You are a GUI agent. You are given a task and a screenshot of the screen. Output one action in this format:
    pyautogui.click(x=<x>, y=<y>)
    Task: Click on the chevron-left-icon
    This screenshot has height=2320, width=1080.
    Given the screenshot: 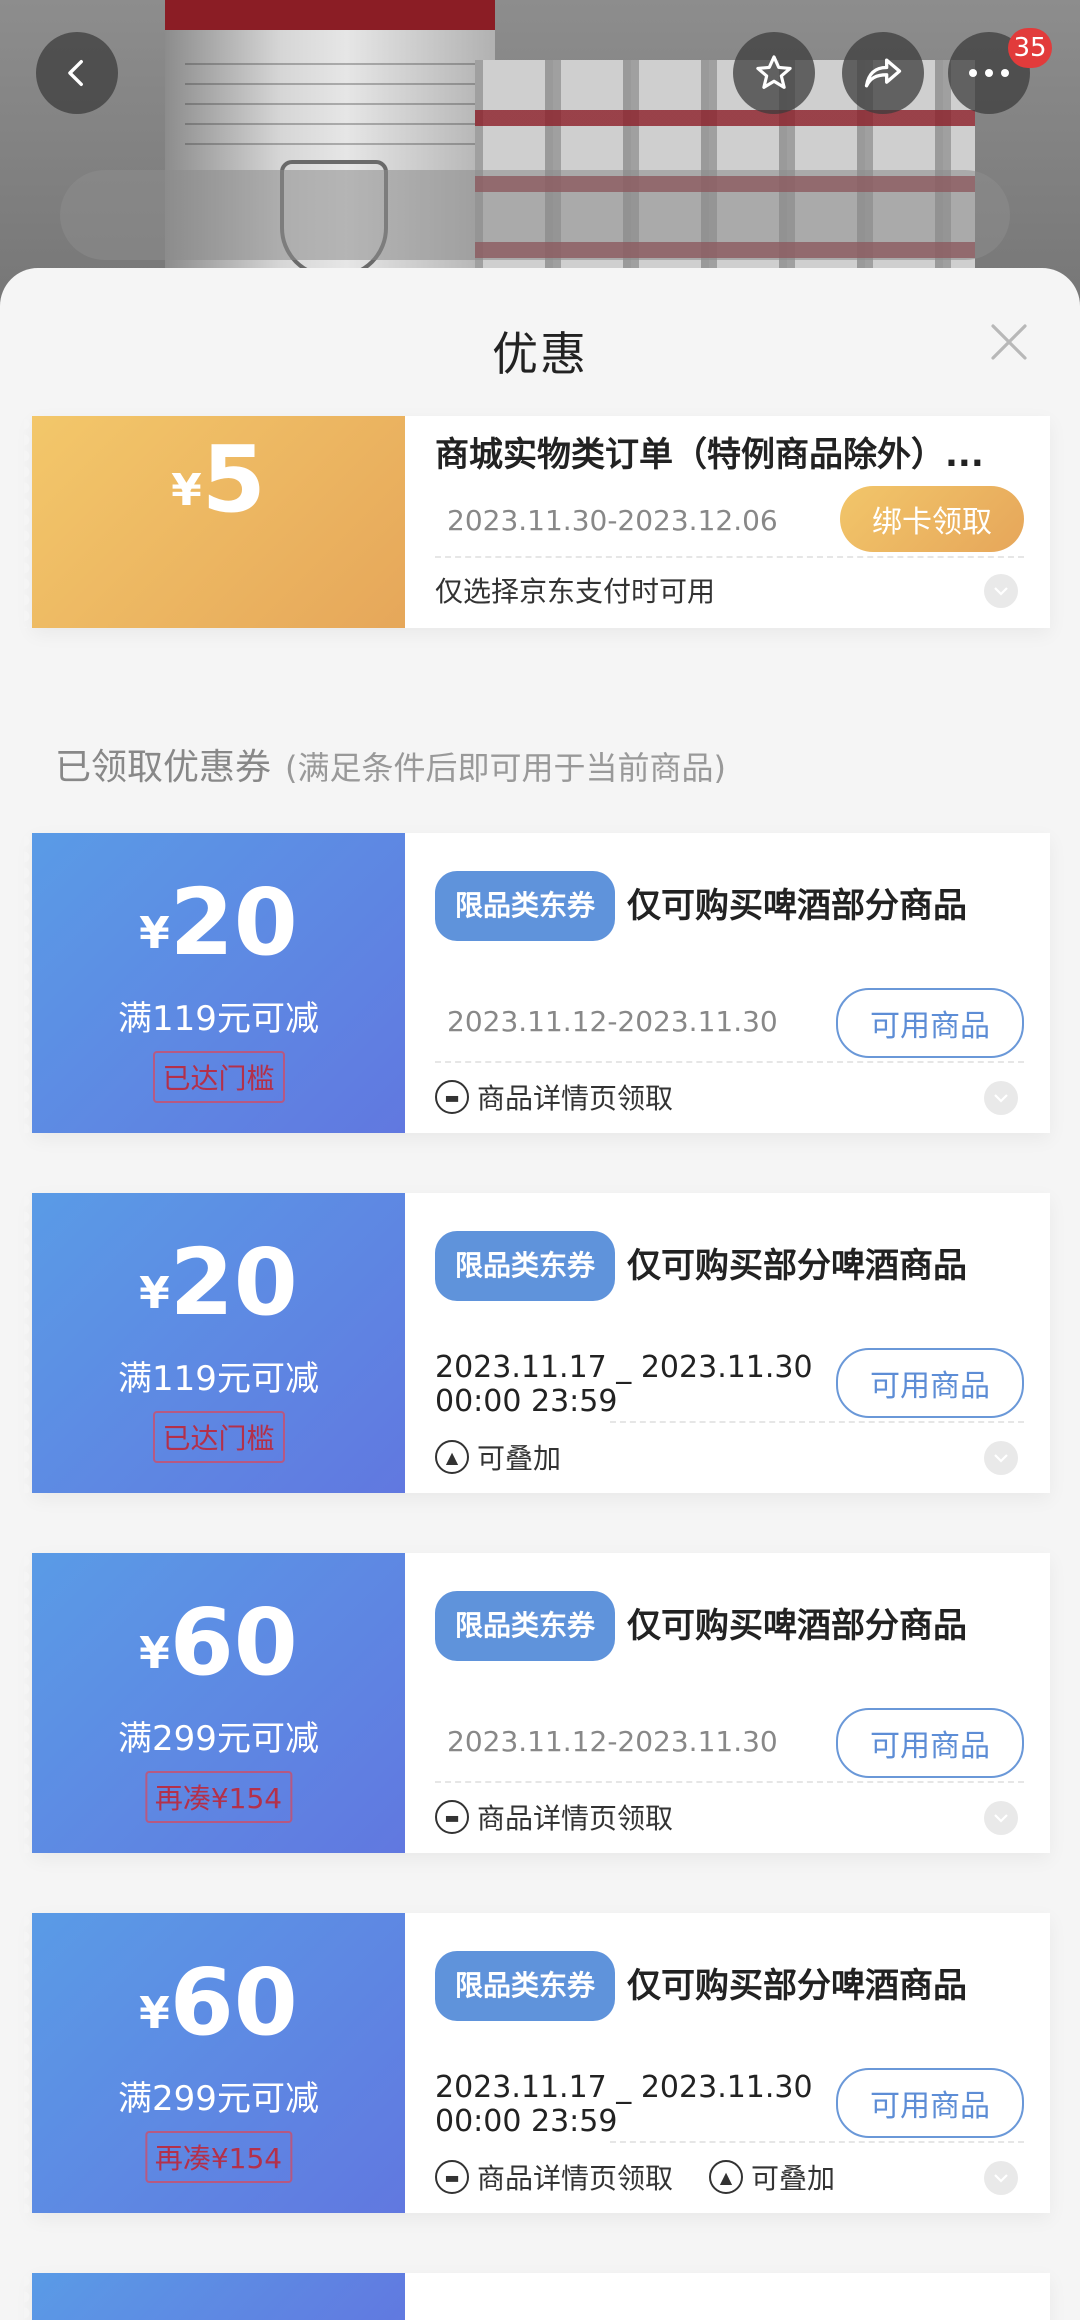 What is the action you would take?
    pyautogui.click(x=75, y=73)
    